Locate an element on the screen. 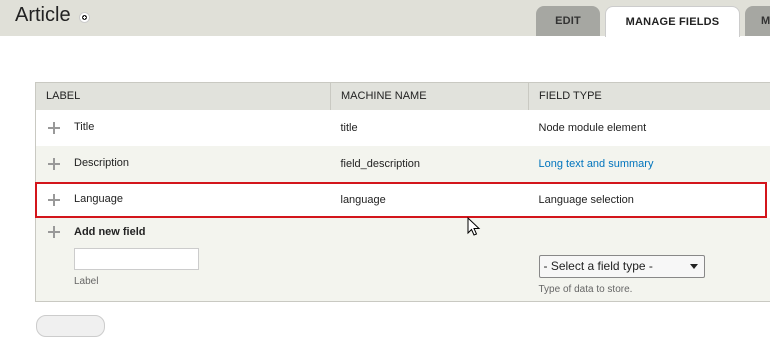 This screenshot has width=770, height=337. add-new-field-empty-cell is located at coordinates (430, 260).